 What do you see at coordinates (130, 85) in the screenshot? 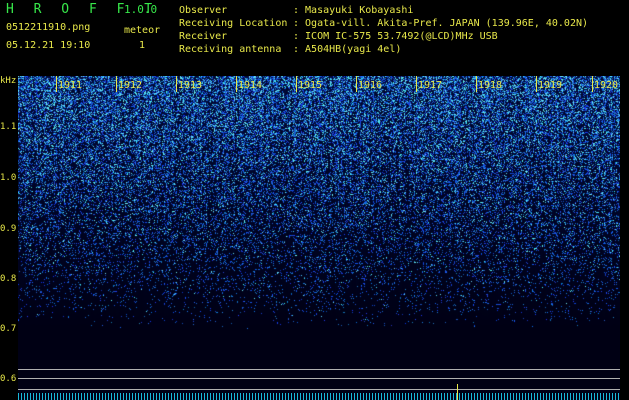
I see `time-tick-label: 1912` at bounding box center [130, 85].